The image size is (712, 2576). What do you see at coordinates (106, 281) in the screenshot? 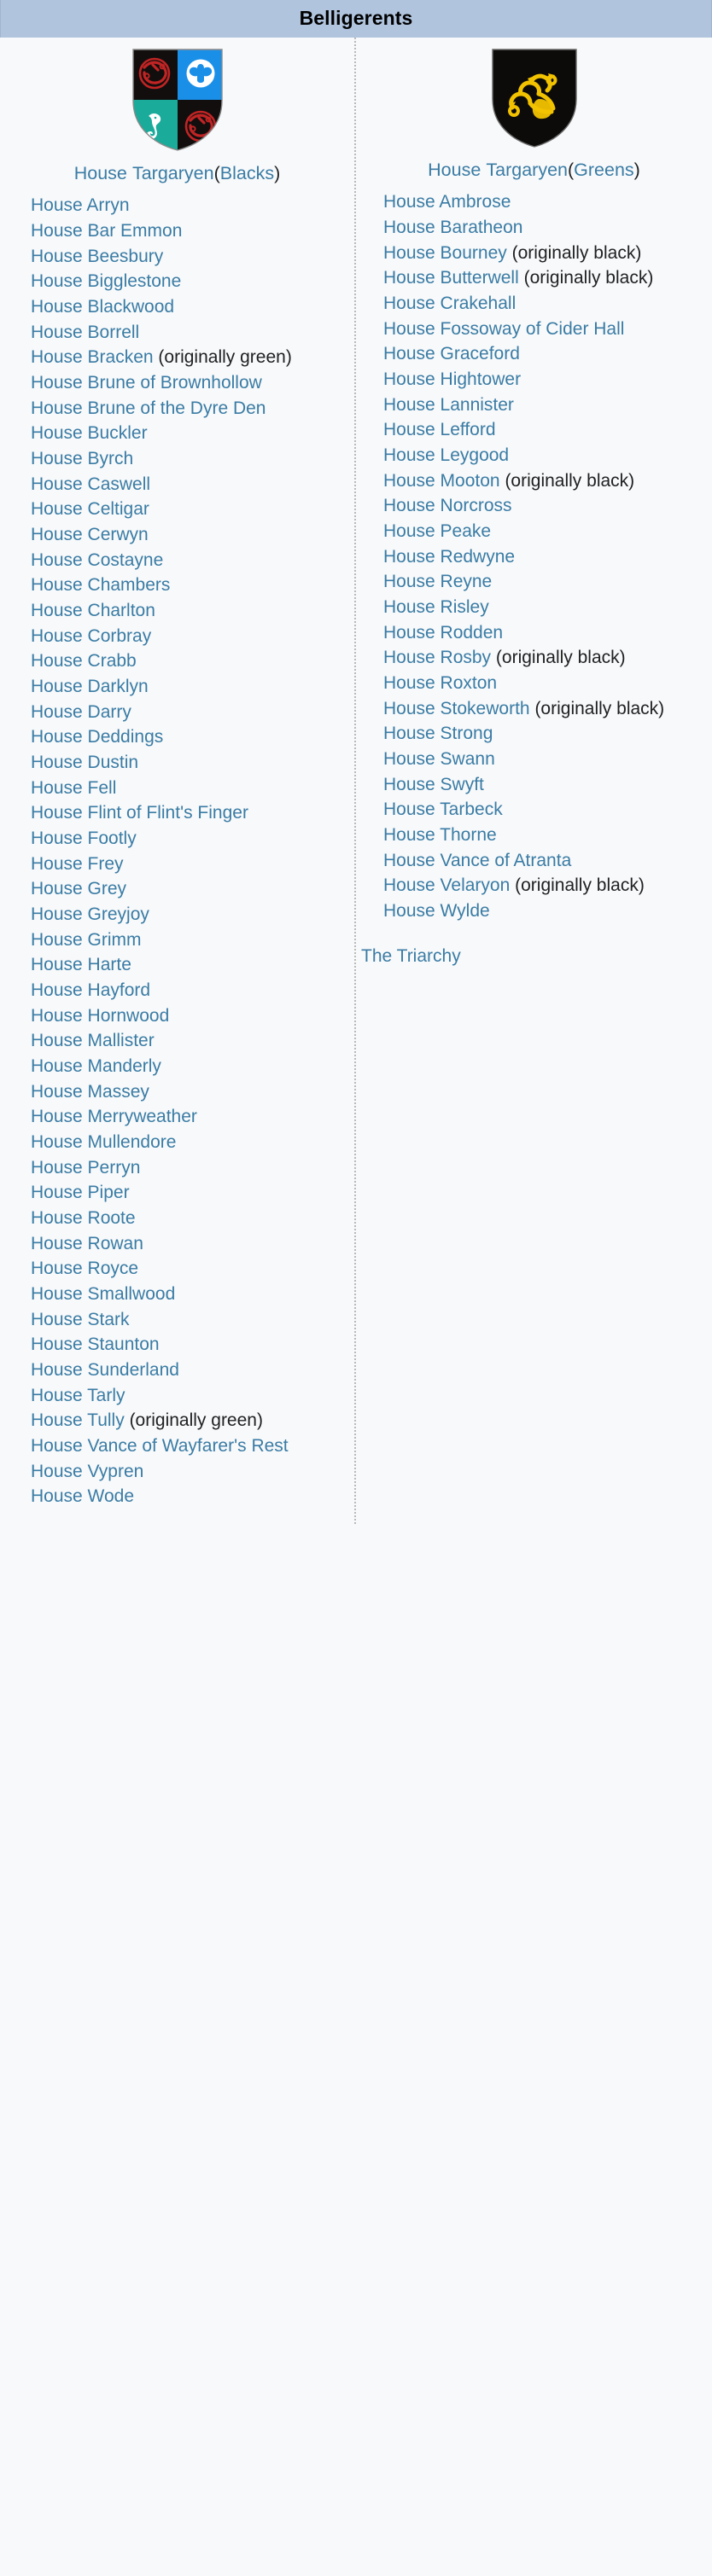
I see `house-link: House Bigglestone` at bounding box center [106, 281].